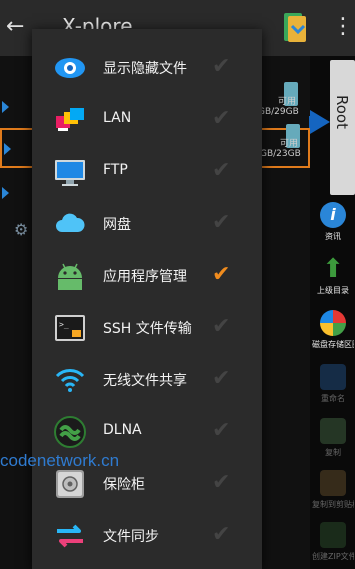 The image size is (355, 569). I want to click on rail-copy-button: 复制, so click(333, 443).